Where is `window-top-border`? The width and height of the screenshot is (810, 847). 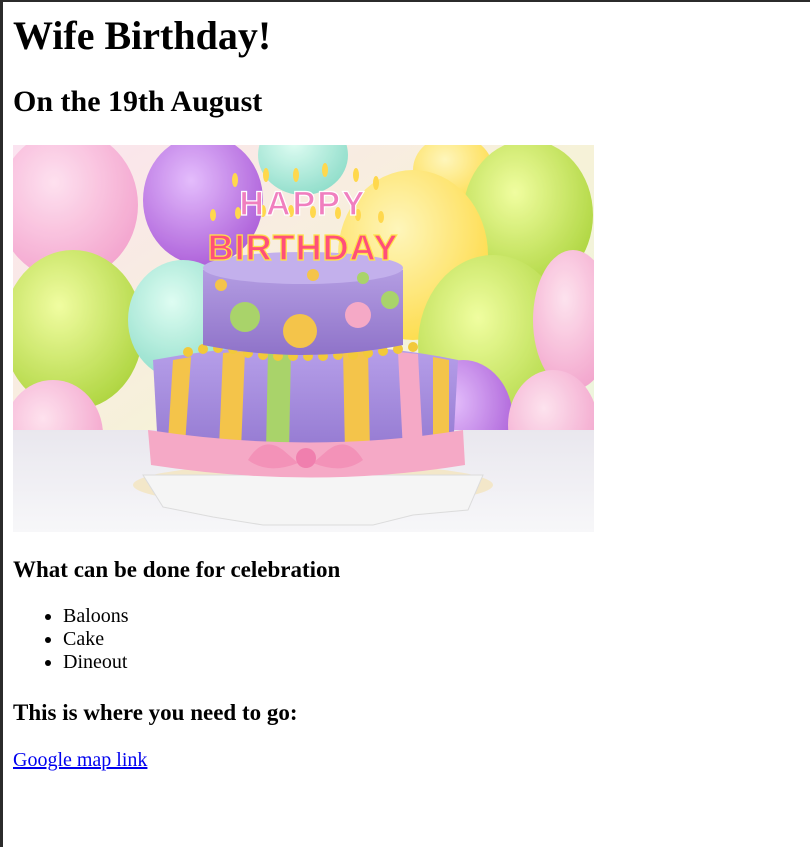
window-top-border is located at coordinates (405, 1).